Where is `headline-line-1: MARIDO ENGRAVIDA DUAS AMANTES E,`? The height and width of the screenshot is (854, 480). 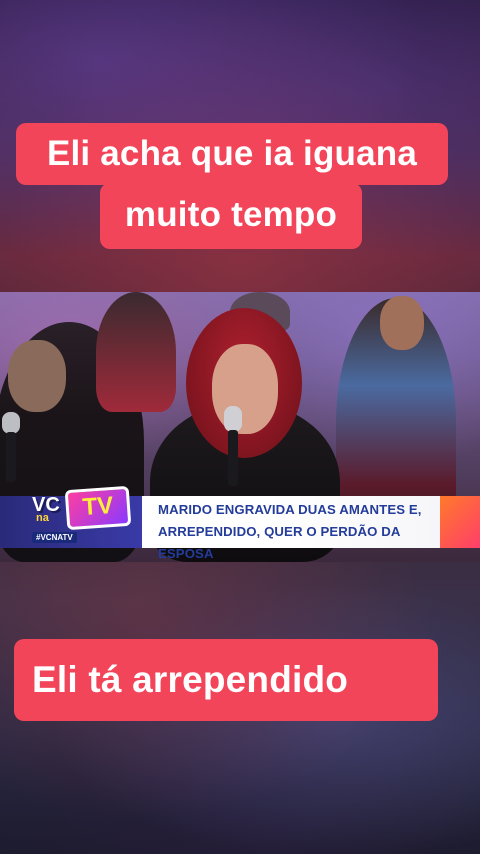
headline-line-1: MARIDO ENGRAVIDA DUAS AMANTES E, is located at coordinates (290, 509).